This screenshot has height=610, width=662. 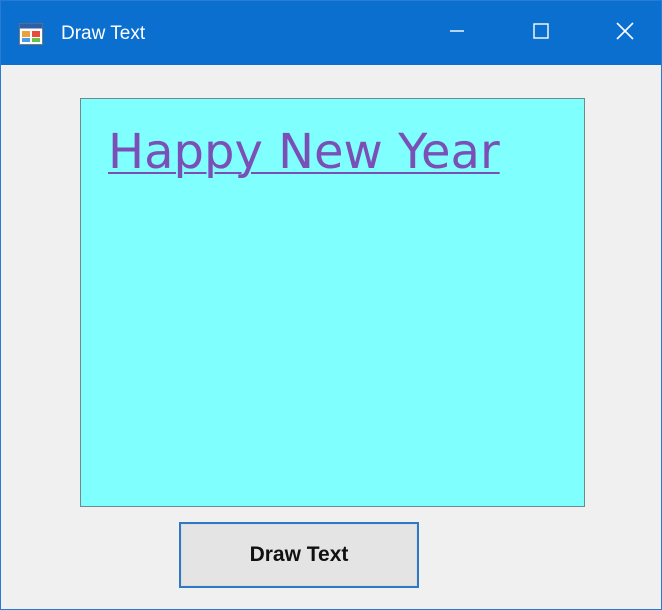 I want to click on drawn-text: Happy New Year, so click(x=304, y=152).